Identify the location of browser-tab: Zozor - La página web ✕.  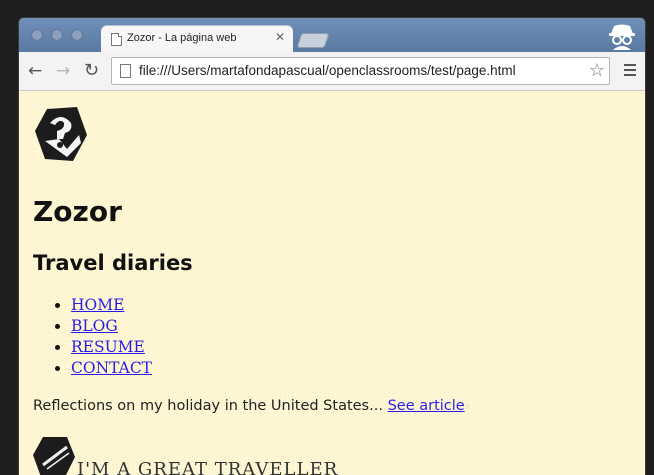
(197, 39).